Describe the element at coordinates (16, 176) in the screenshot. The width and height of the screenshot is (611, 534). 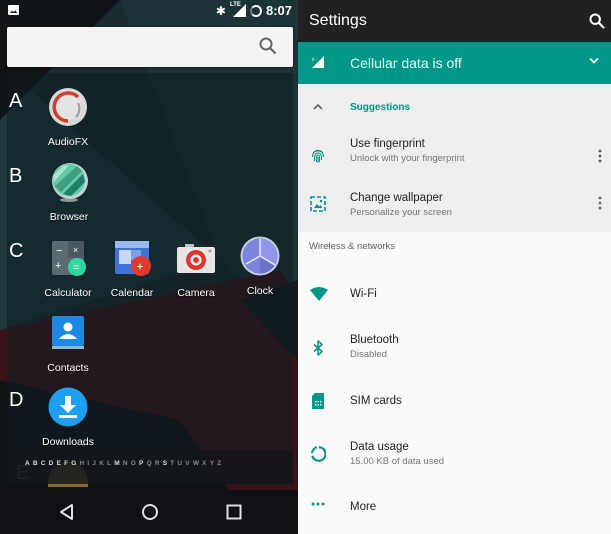
I see `section-letter-b: B` at that location.